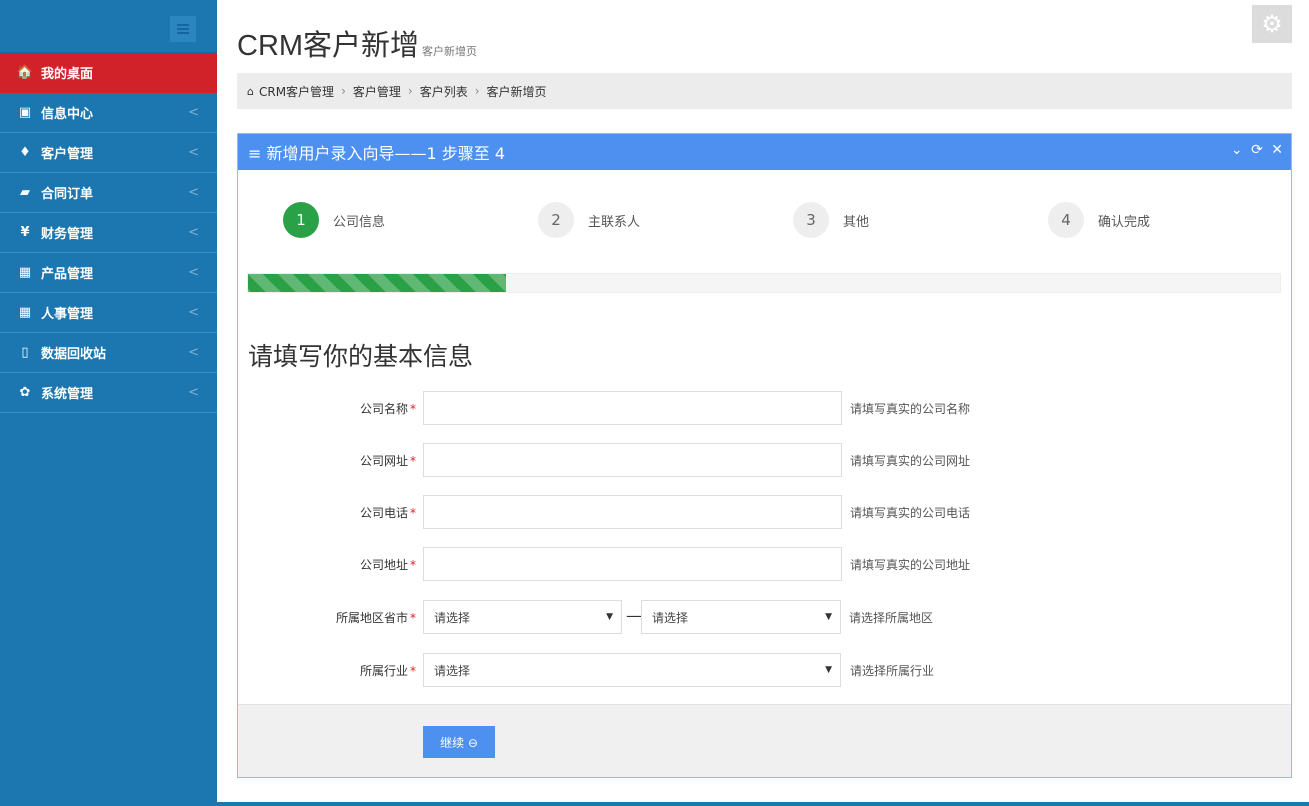 Image resolution: width=1309 pixels, height=806 pixels. I want to click on field-label: 公司名称 *, so click(387, 409).